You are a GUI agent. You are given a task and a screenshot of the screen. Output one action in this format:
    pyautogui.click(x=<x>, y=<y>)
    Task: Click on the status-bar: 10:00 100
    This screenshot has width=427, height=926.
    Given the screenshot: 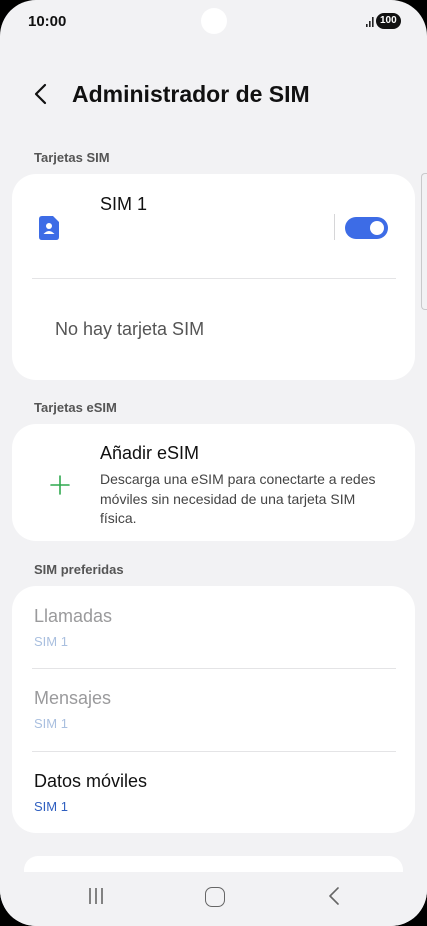 What is the action you would take?
    pyautogui.click(x=213, y=22)
    